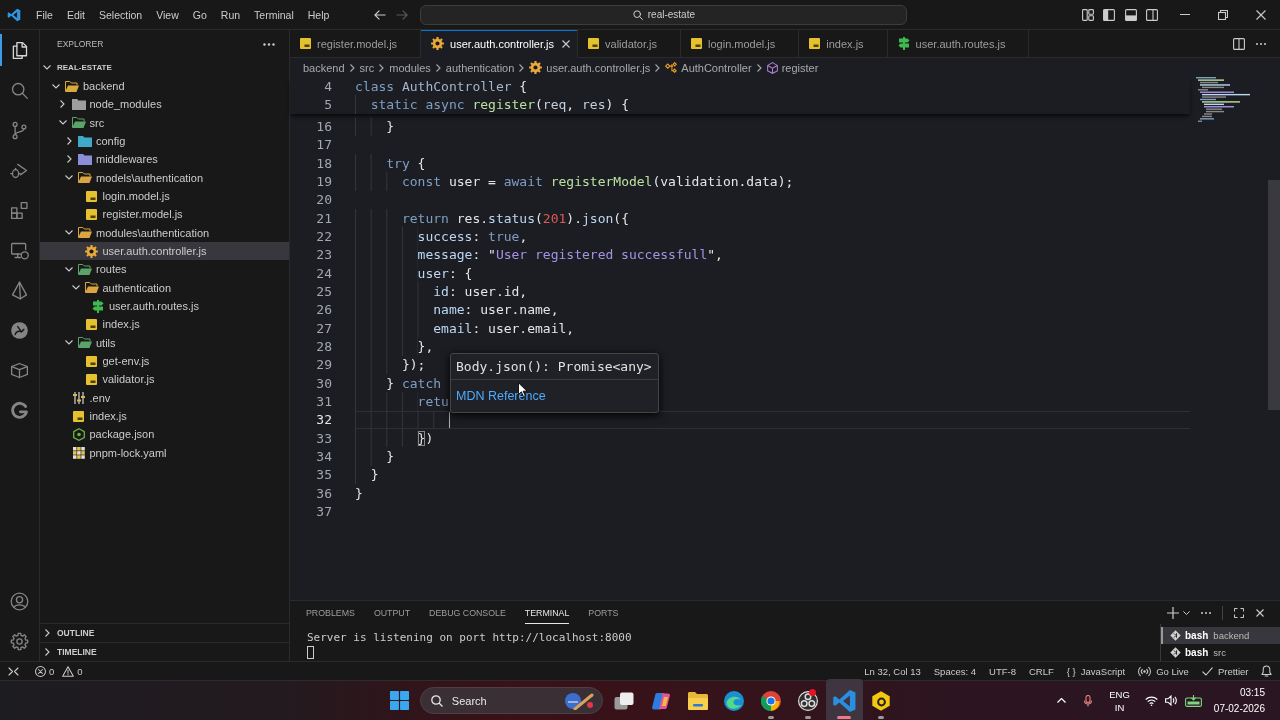  Describe the element at coordinates (164, 342) in the screenshot. I see `tree-item: utils` at that location.